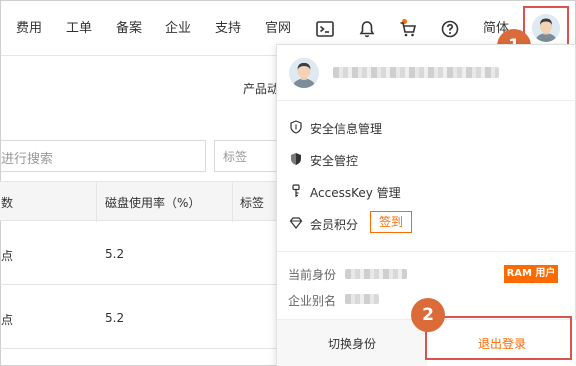  What do you see at coordinates (426, 251) in the screenshot?
I see `divider` at bounding box center [426, 251].